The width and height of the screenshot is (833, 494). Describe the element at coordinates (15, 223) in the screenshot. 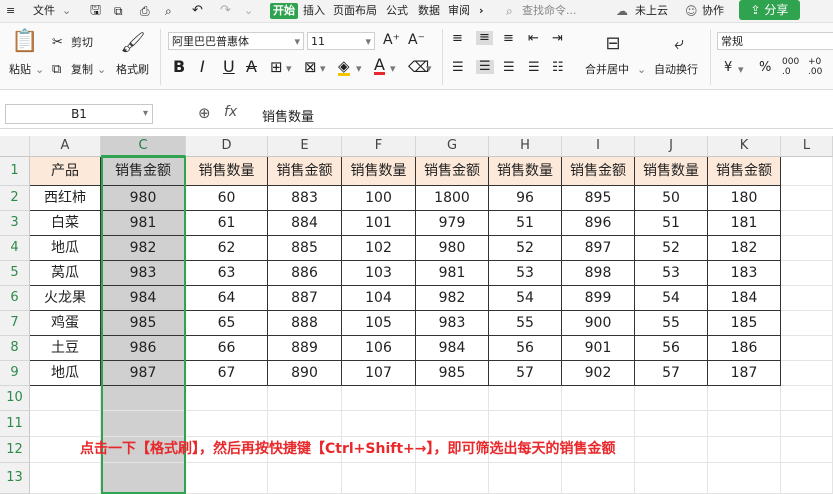

I see `row-header-3: 3` at that location.